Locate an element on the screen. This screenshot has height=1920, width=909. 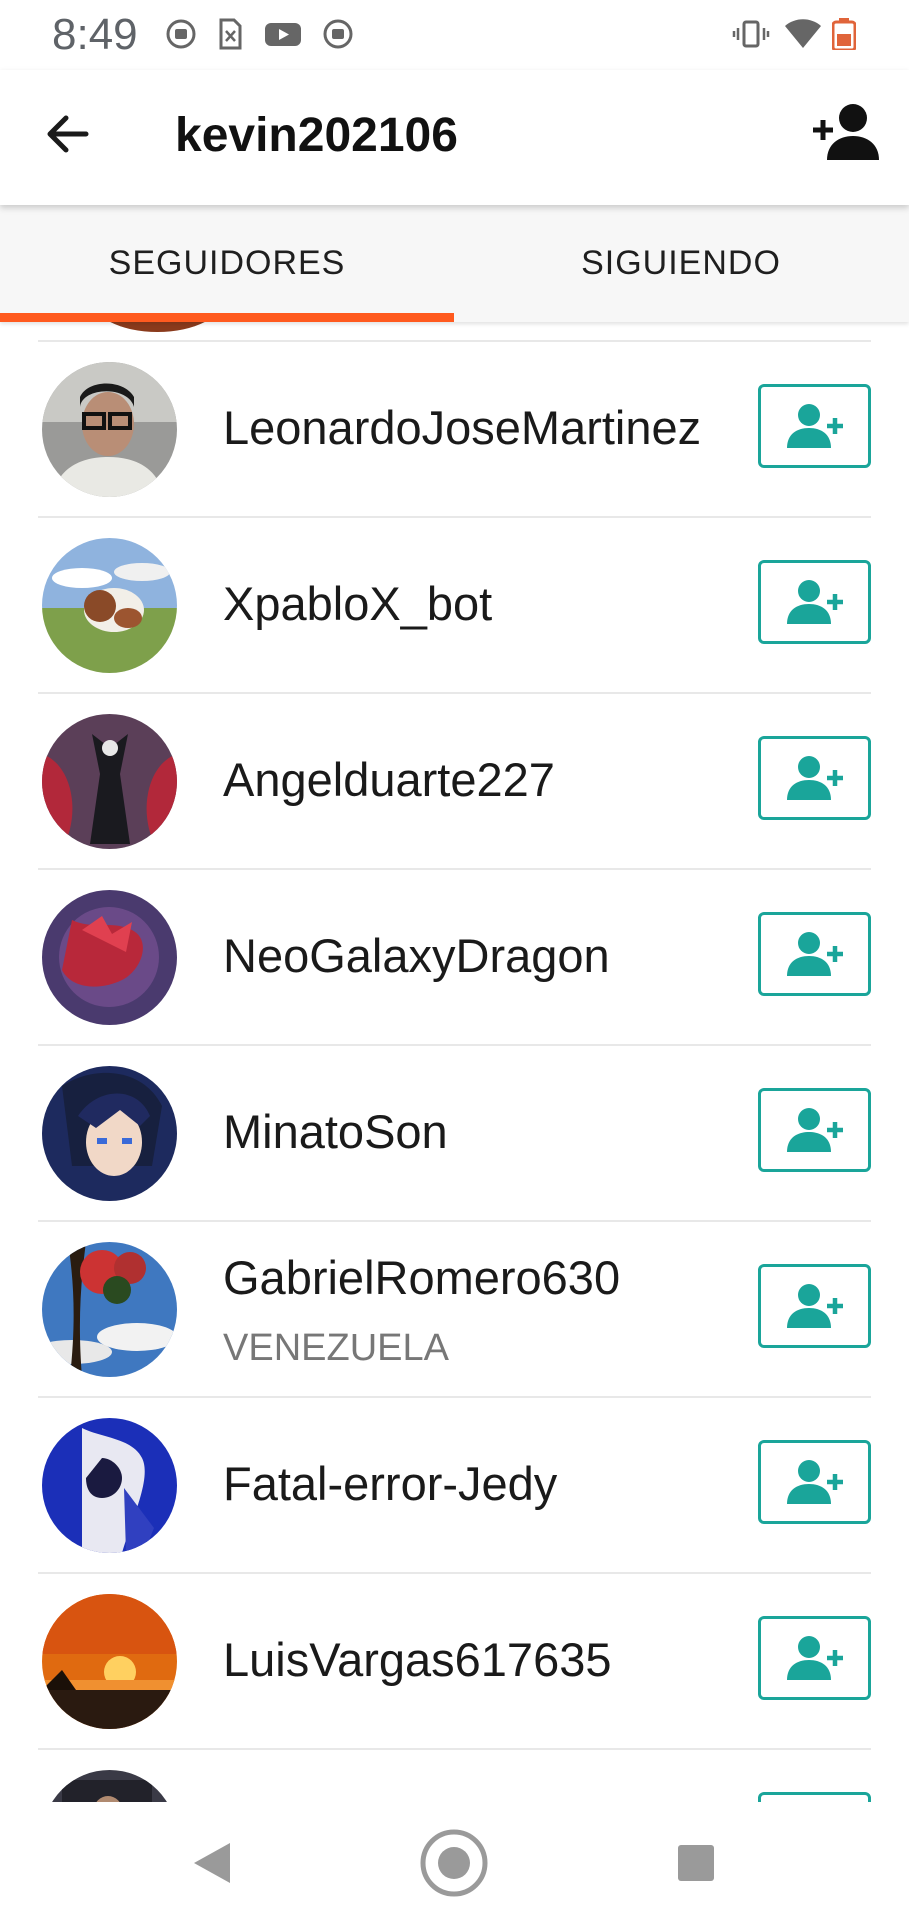
follower-location: VENEZUELA is located at coordinates (336, 1348).